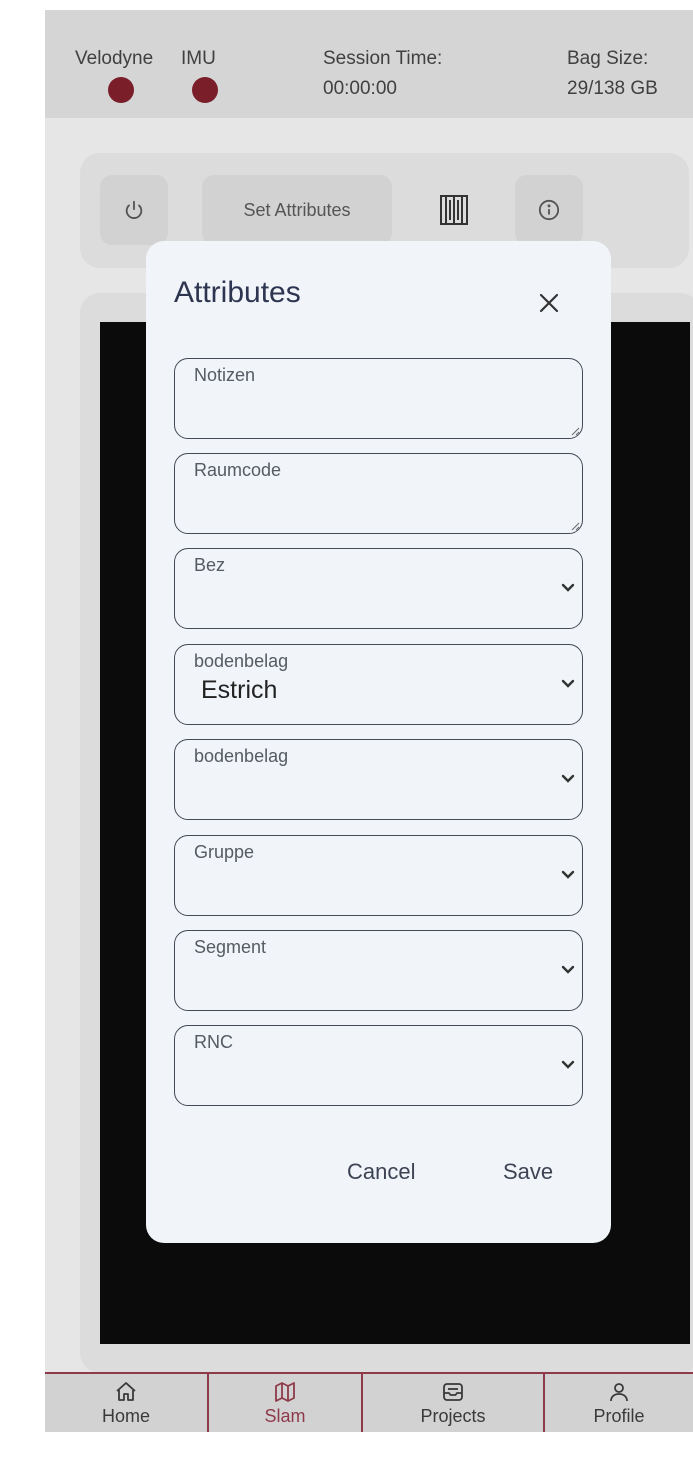 The image size is (693, 1459). I want to click on field-label: RNC, so click(213, 1042).